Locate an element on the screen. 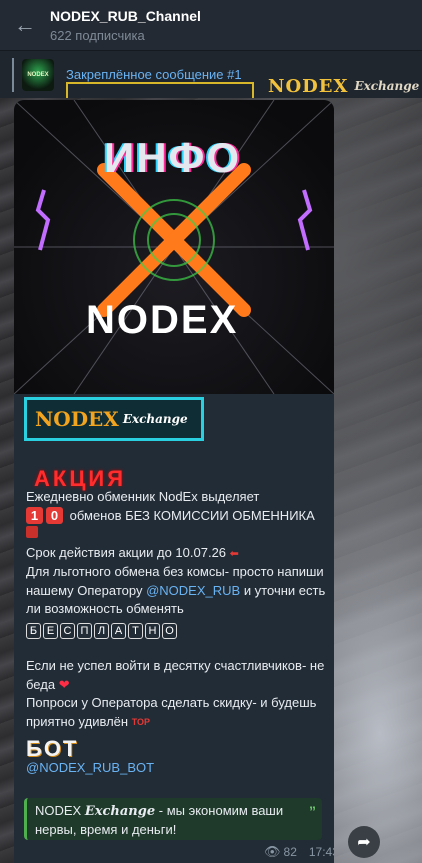  quote-prefix: NODEX is located at coordinates (58, 810).